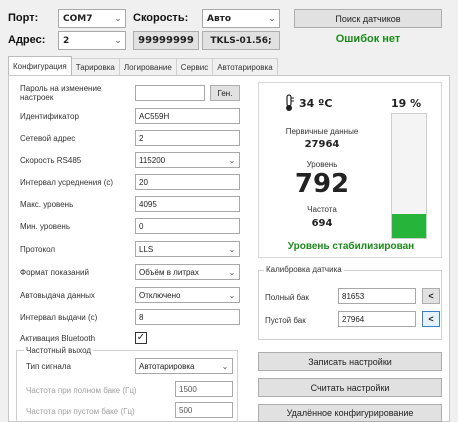 The width and height of the screenshot is (458, 422). Describe the element at coordinates (161, 18) in the screenshot. I see `speed-label: Скорость:` at that location.